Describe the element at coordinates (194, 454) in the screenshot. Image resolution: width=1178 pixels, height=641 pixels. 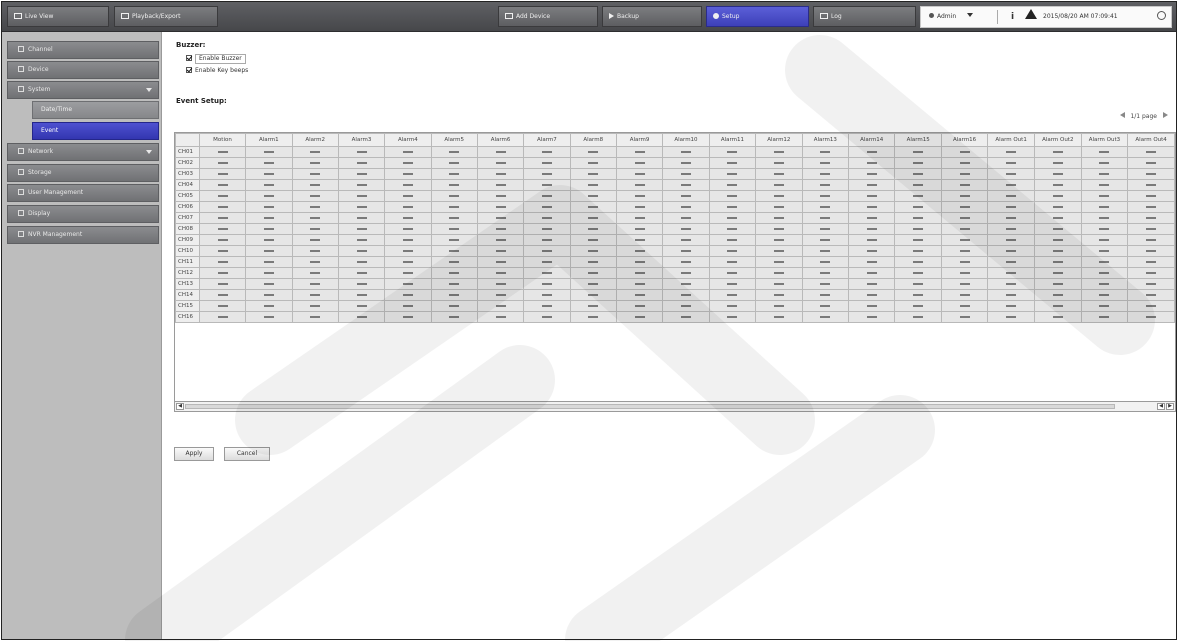
I see `apply-button: Apply` at that location.